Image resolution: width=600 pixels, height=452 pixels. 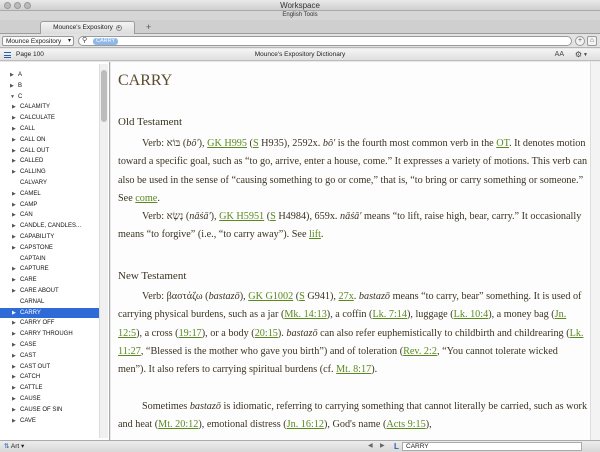 I want to click on gk-number-link: GK G1002, so click(x=270, y=296).